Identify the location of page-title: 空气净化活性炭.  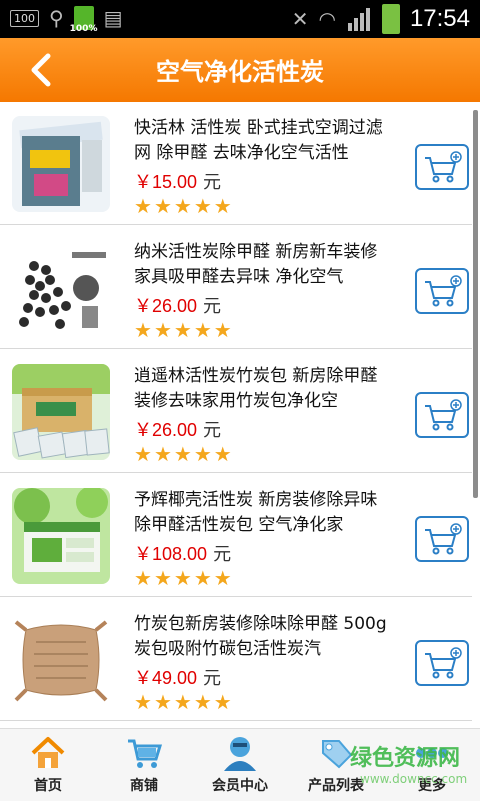
(240, 72).